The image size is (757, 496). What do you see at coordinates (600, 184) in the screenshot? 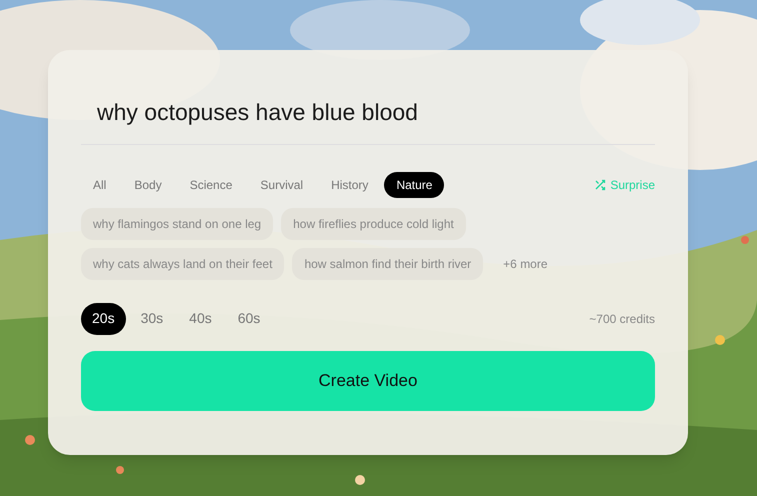
I see `shuffle-icon` at bounding box center [600, 184].